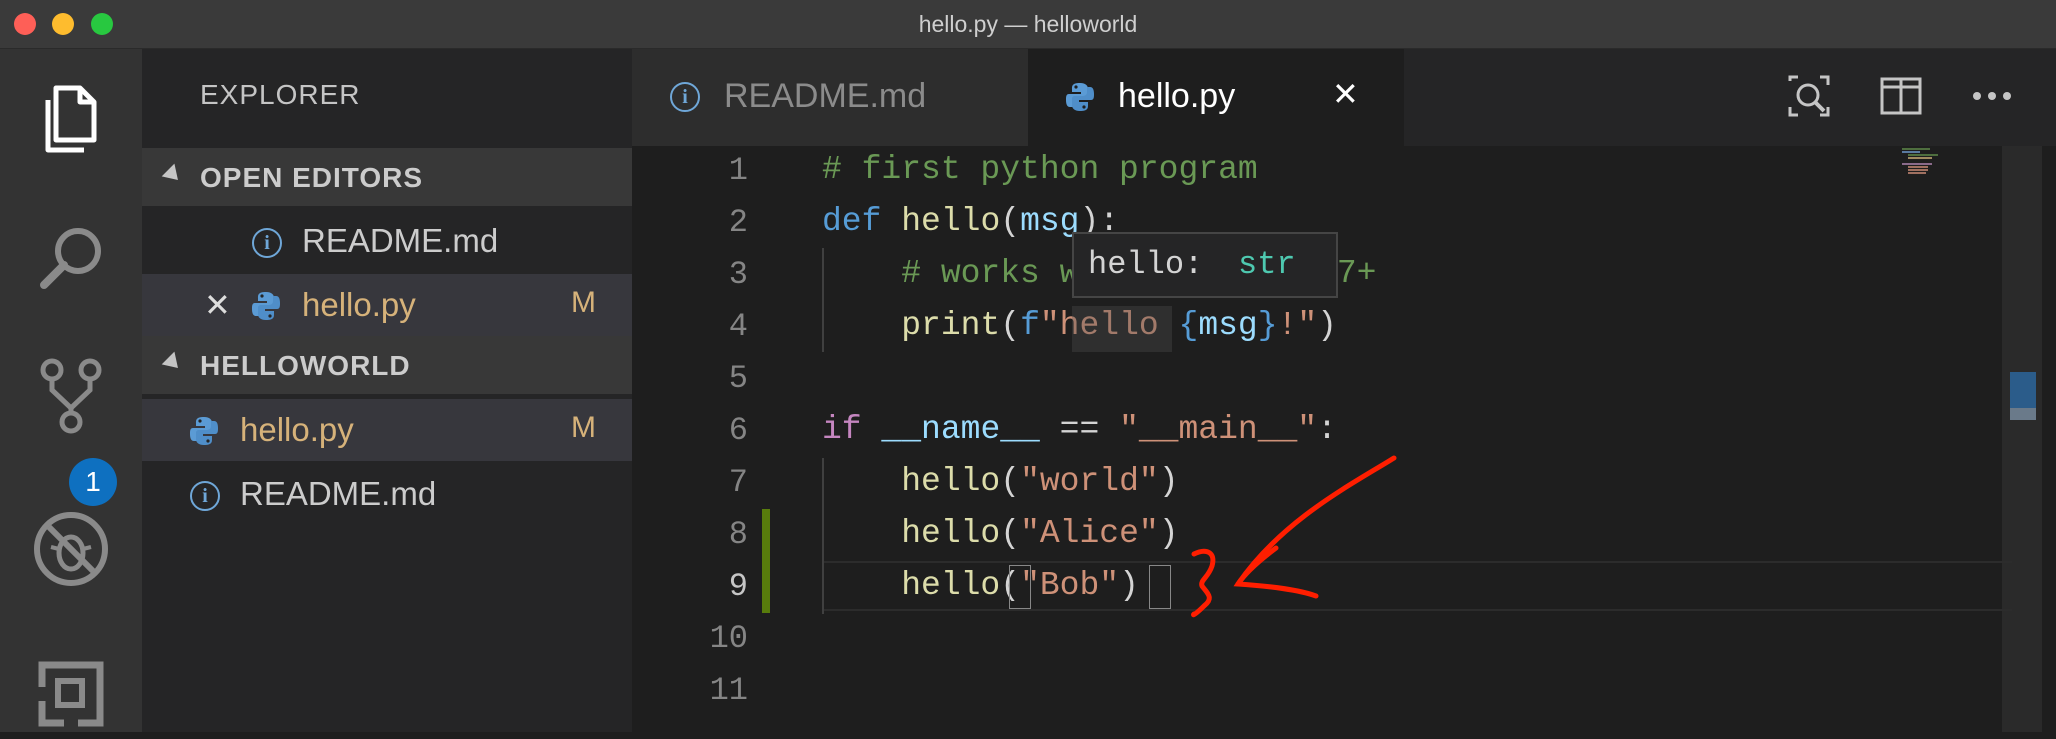 This screenshot has height=739, width=2056. What do you see at coordinates (1294, 536) in the screenshot?
I see `annotation-drawing` at bounding box center [1294, 536].